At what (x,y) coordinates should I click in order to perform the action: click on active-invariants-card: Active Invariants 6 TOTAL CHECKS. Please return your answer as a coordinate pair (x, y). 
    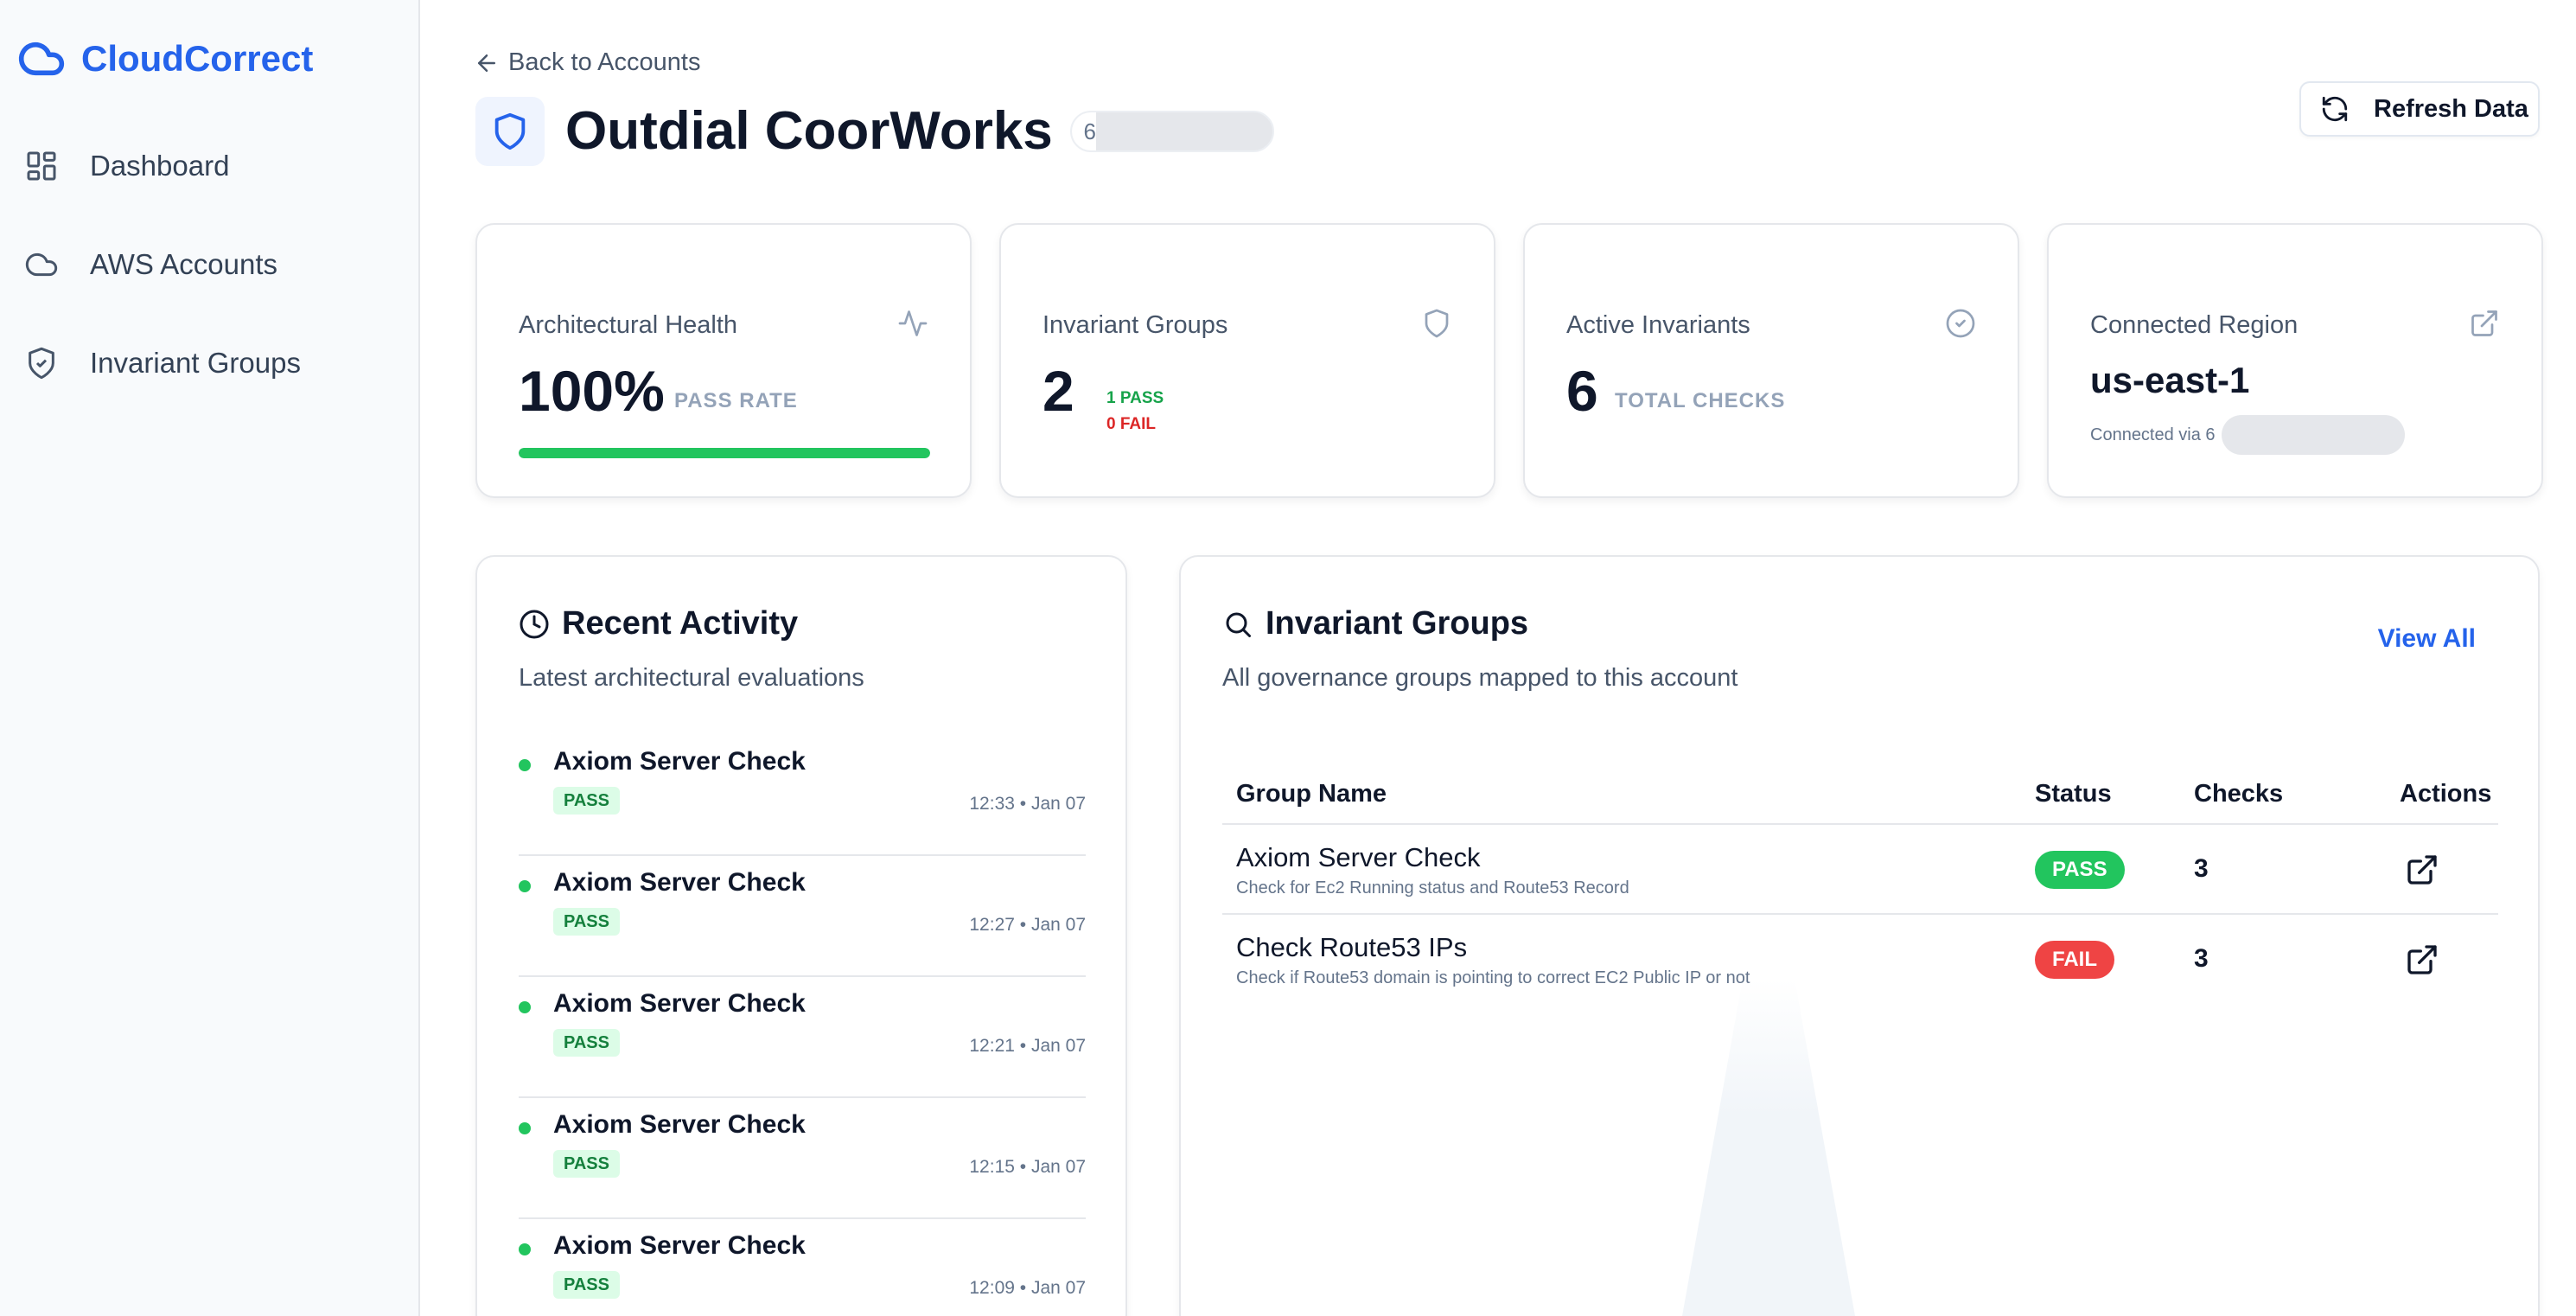
    Looking at the image, I should click on (1771, 361).